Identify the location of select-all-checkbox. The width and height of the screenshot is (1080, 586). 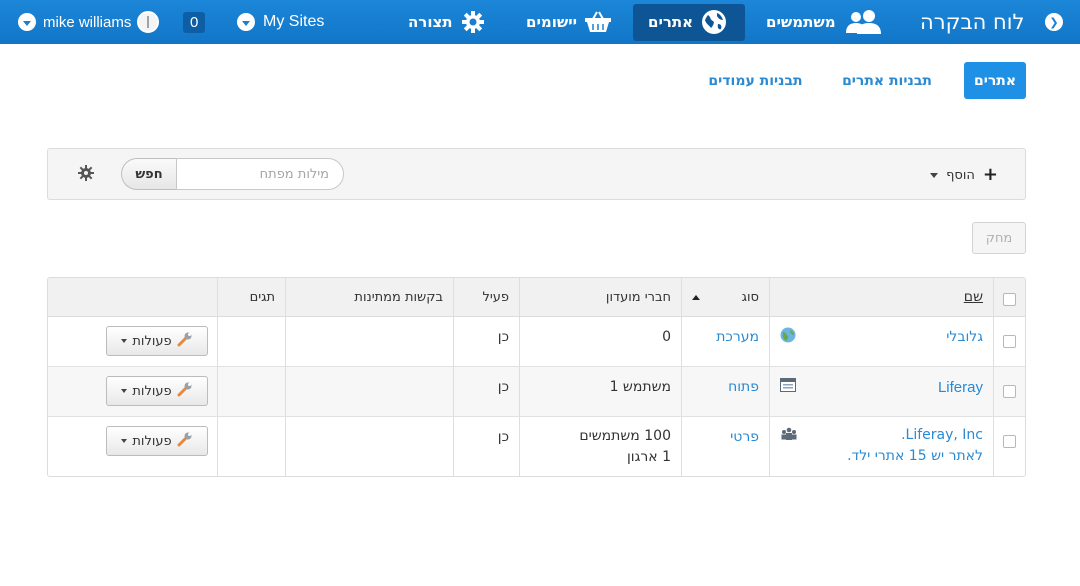
(1009, 299).